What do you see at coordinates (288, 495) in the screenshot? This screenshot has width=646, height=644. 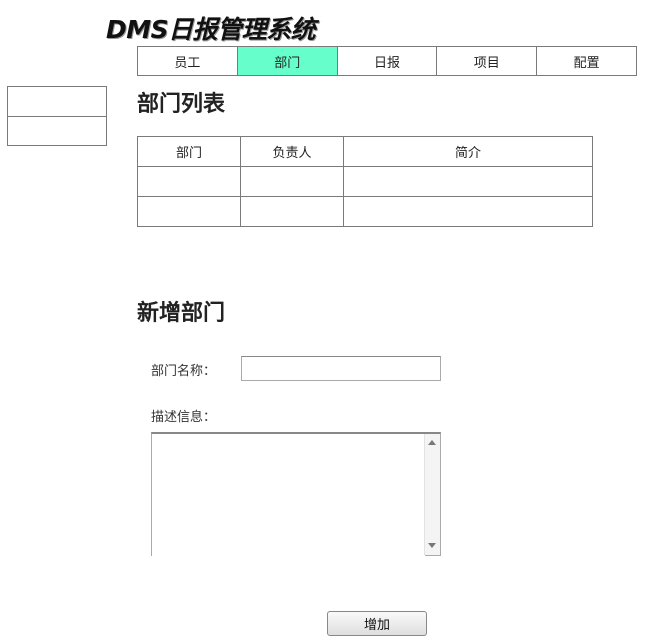 I see `description-textarea` at bounding box center [288, 495].